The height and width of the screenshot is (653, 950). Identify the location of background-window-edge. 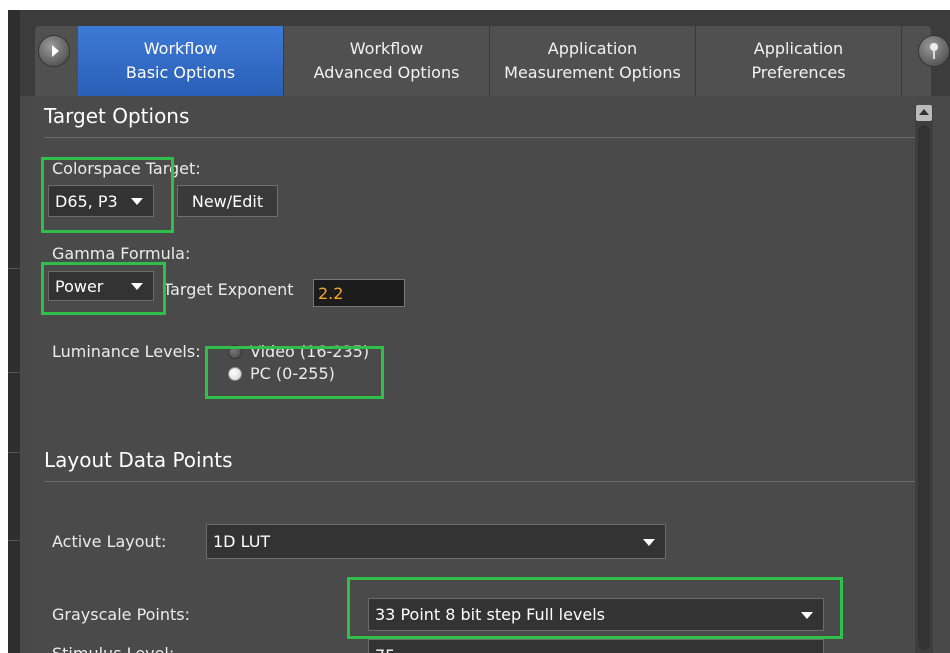
(14, 331).